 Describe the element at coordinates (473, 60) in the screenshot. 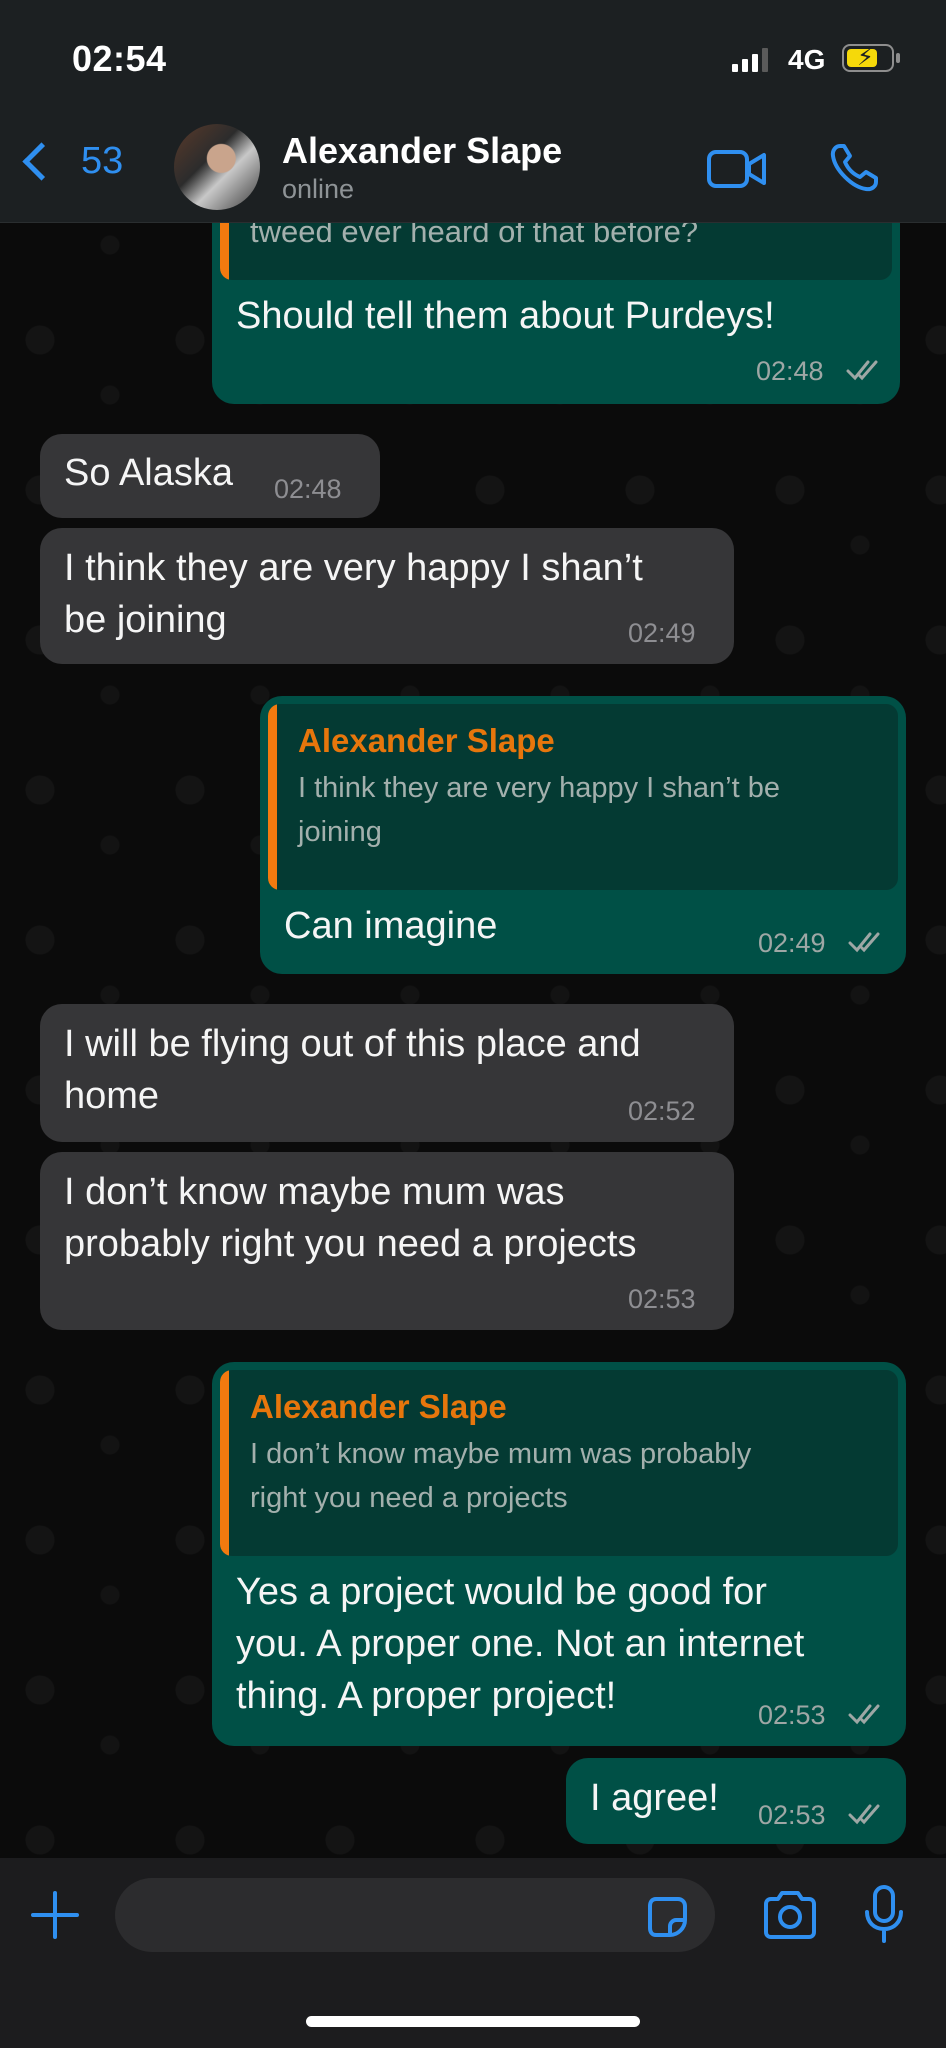

I see `status-bar: 02:54 4G ⚡` at that location.